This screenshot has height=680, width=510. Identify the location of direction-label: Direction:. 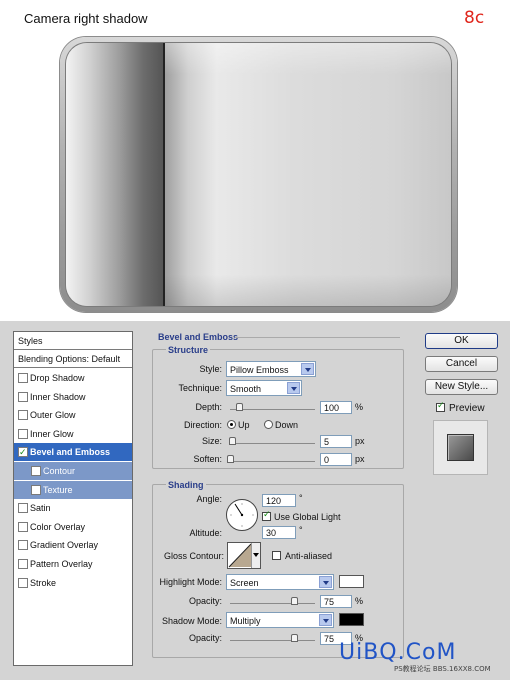
(202, 425).